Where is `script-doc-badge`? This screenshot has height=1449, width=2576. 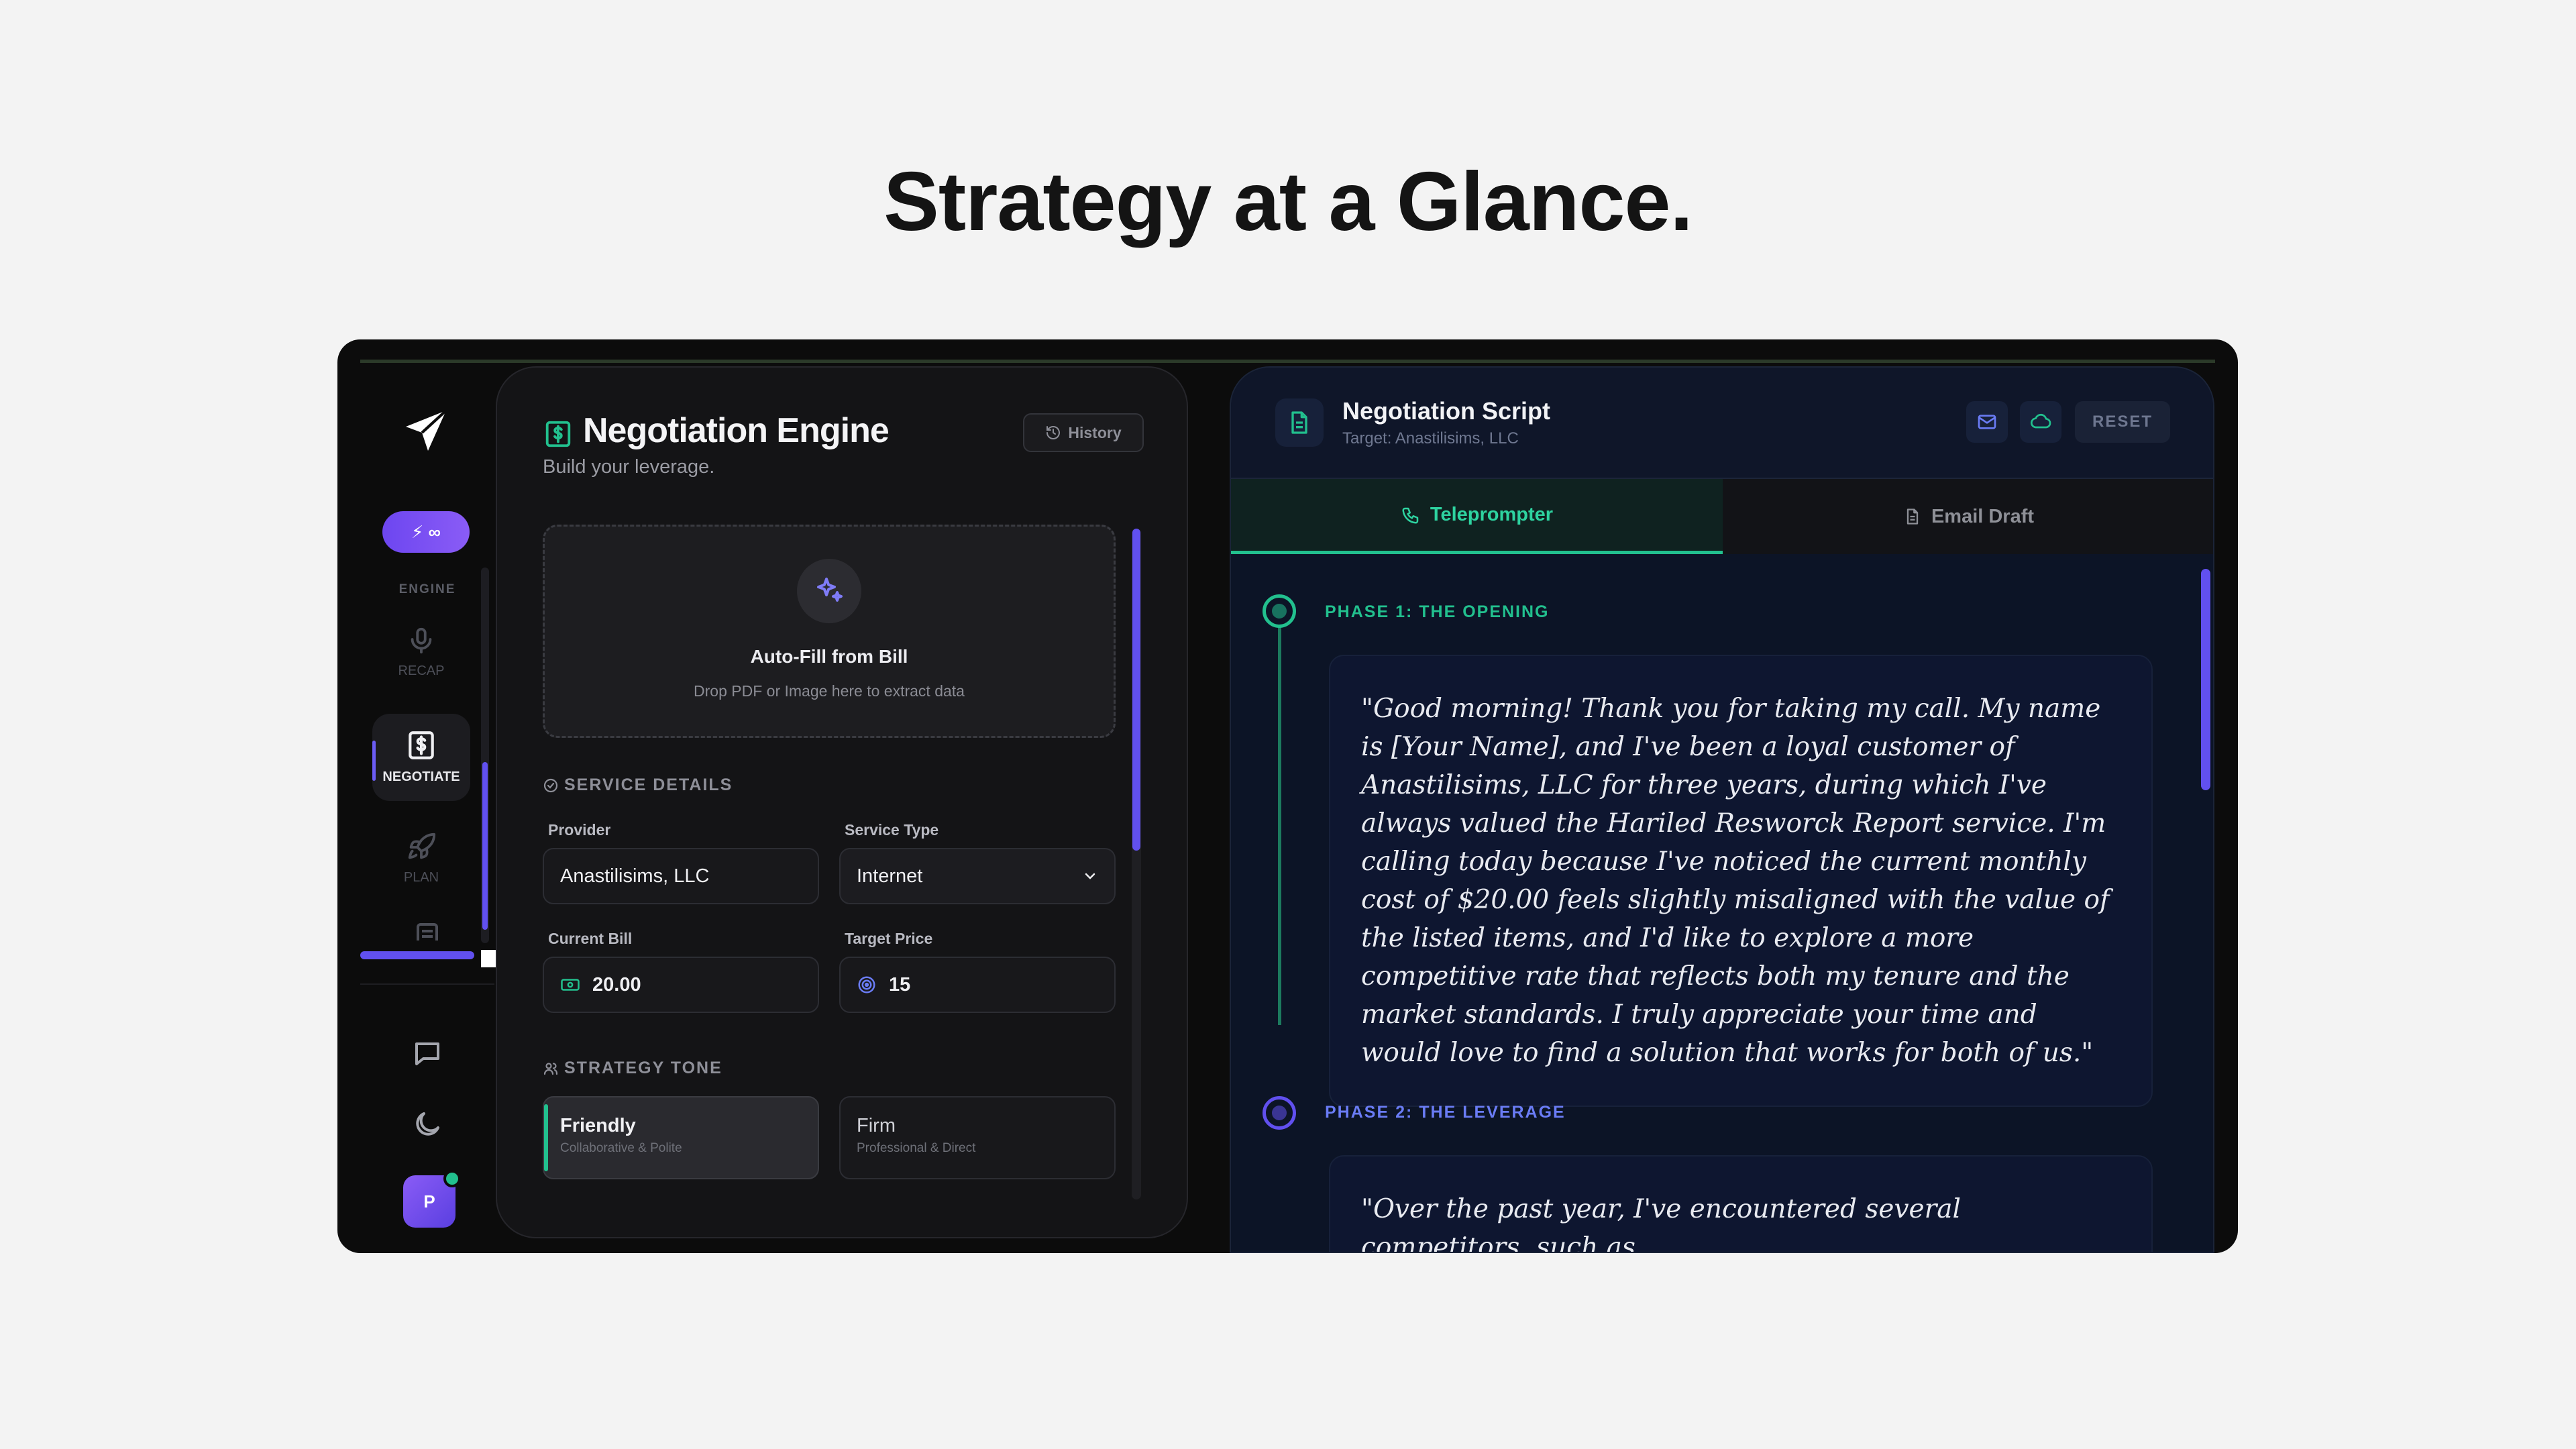 script-doc-badge is located at coordinates (1299, 422).